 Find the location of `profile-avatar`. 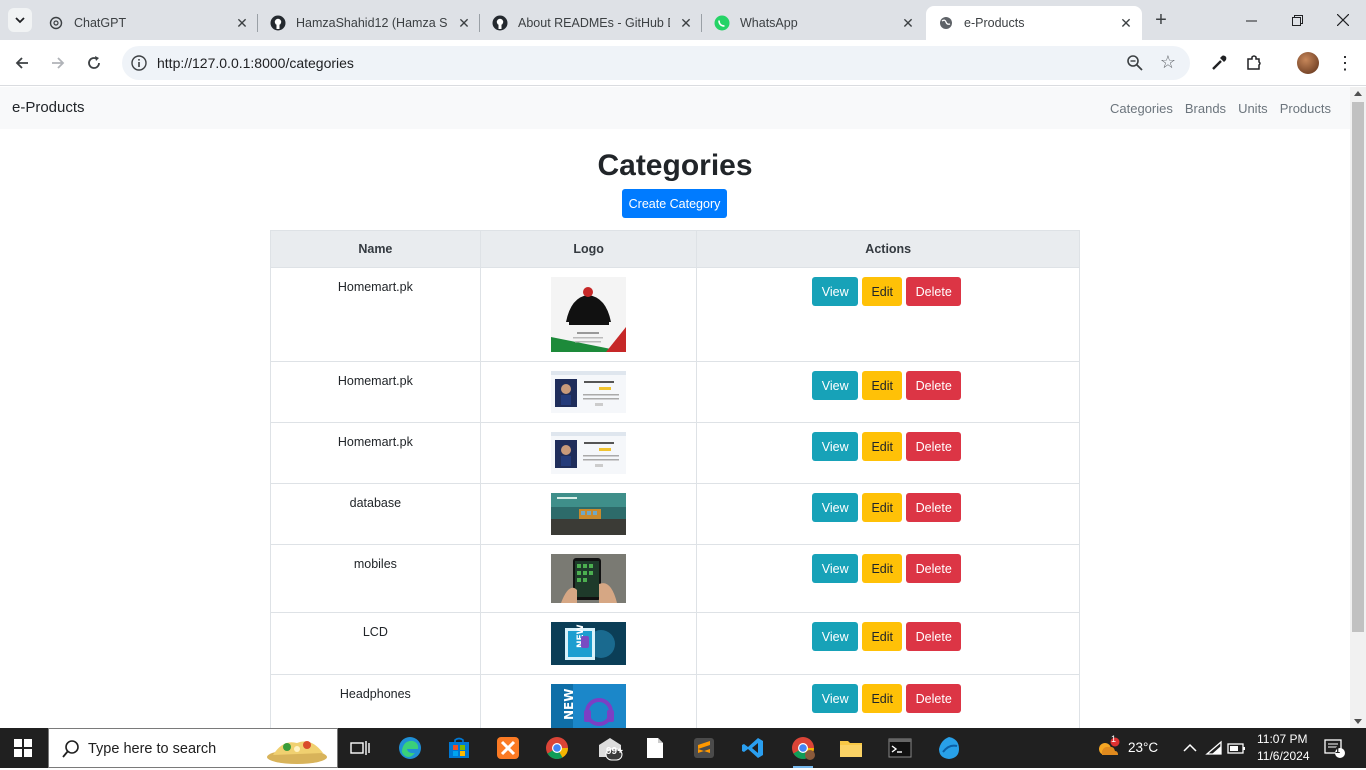

profile-avatar is located at coordinates (1308, 63).